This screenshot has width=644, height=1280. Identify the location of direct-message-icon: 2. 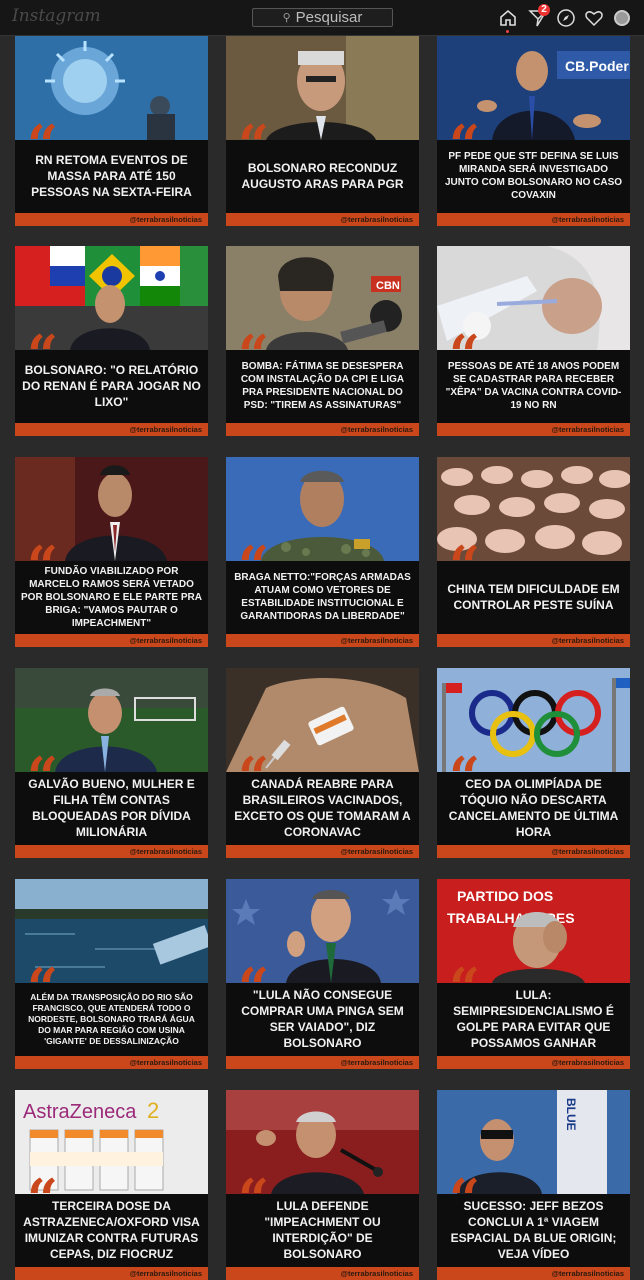
(539, 16).